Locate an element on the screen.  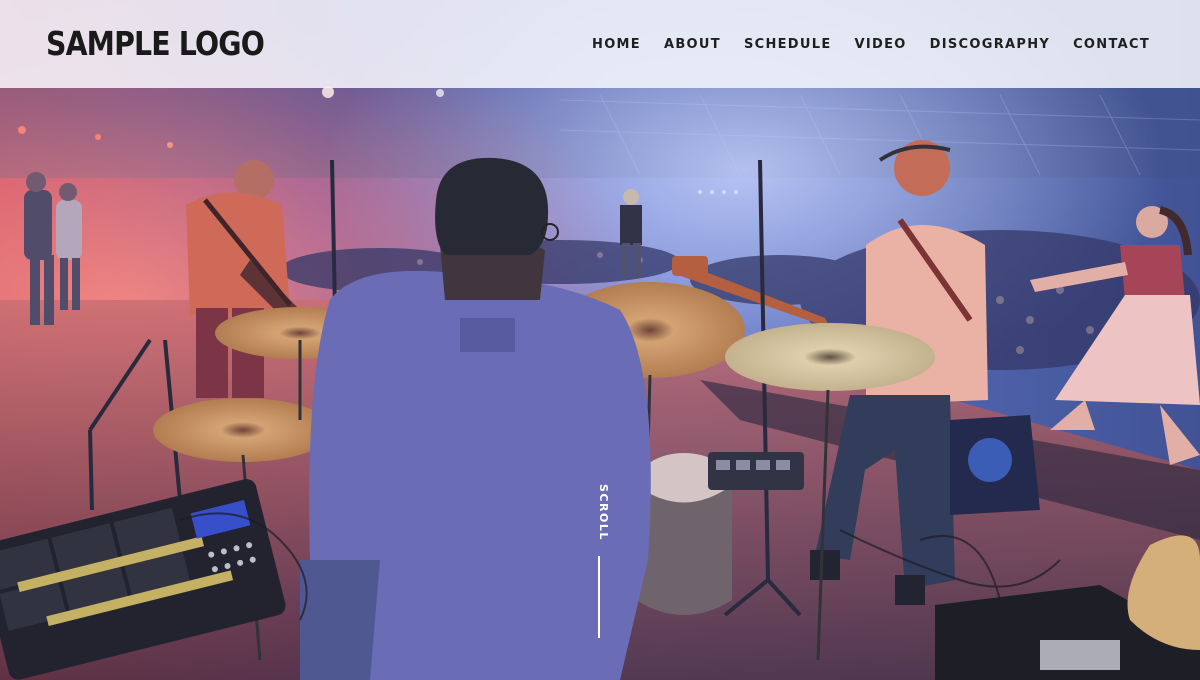
nav-video: VIDEO is located at coordinates (881, 44).